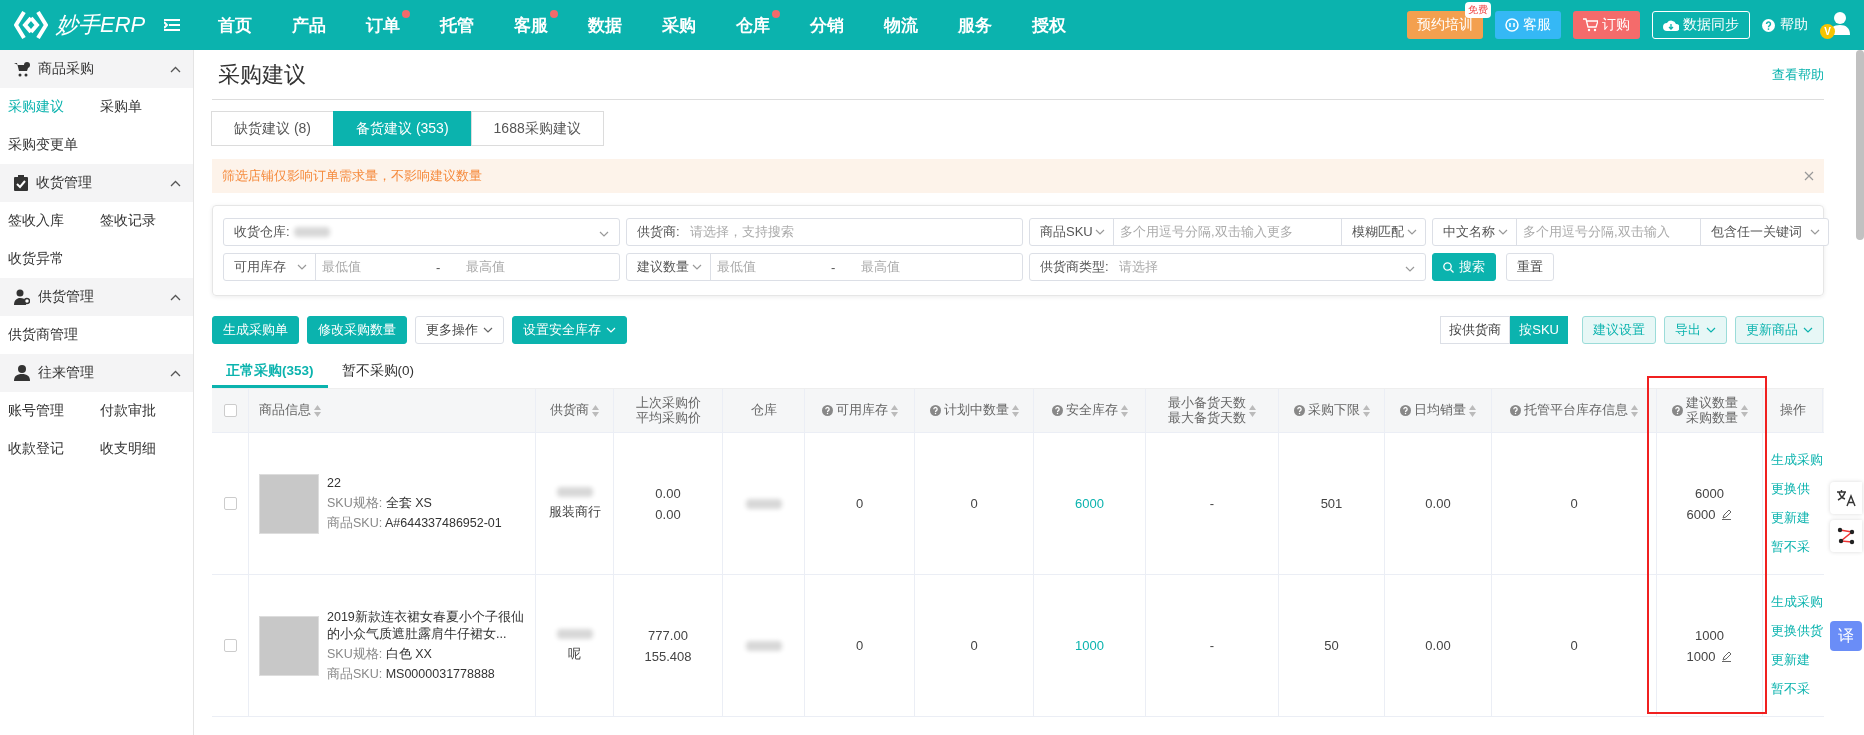 The image size is (1864, 735). I want to click on search-button: 搜索, so click(1464, 267).